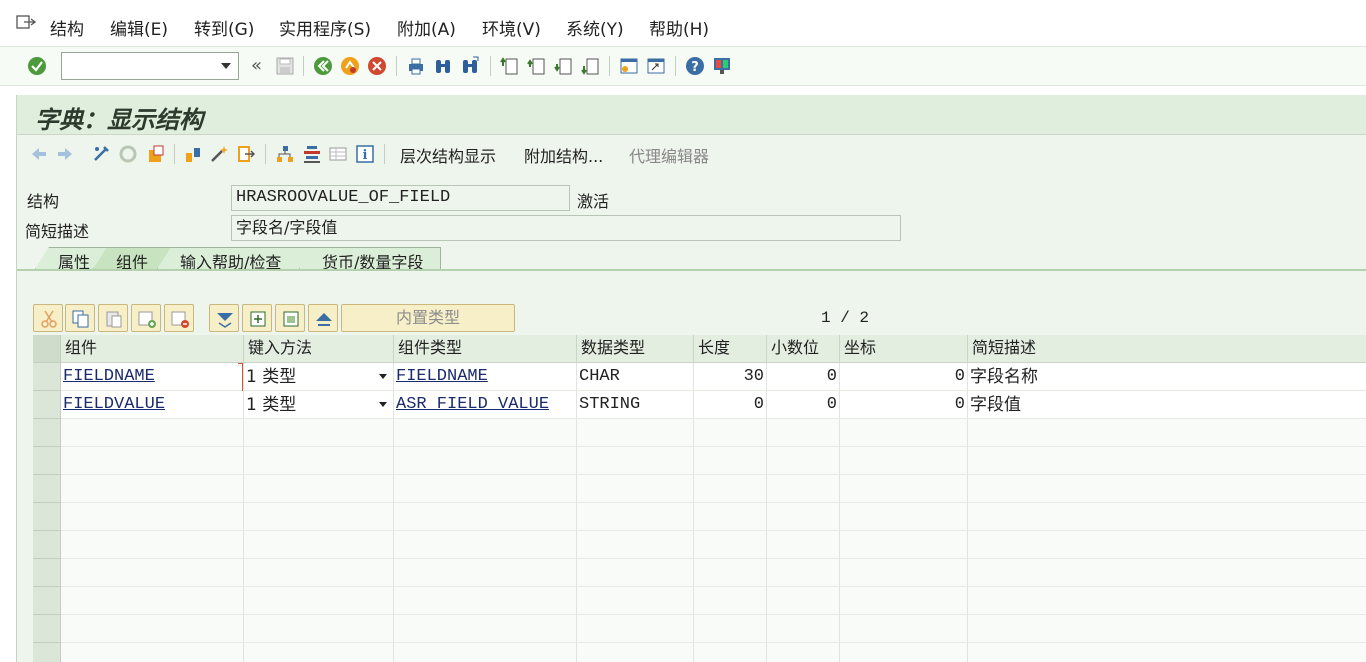 This screenshot has width=1366, height=662. I want to click on collapse-toolbar-icon: «, so click(256, 65).